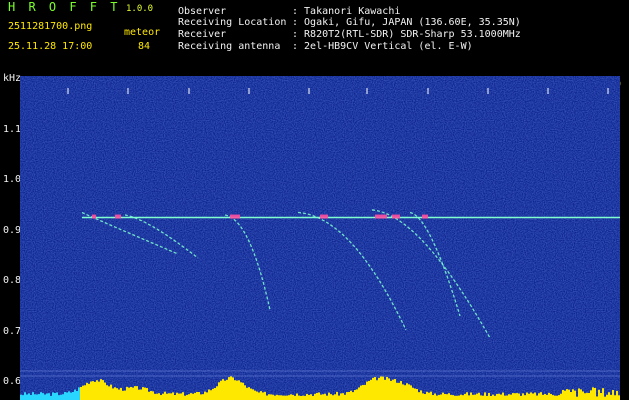 This screenshot has width=629, height=400. What do you see at coordinates (346, 11) in the screenshot?
I see `observer-value: : Takanori Kawachi` at bounding box center [346, 11].